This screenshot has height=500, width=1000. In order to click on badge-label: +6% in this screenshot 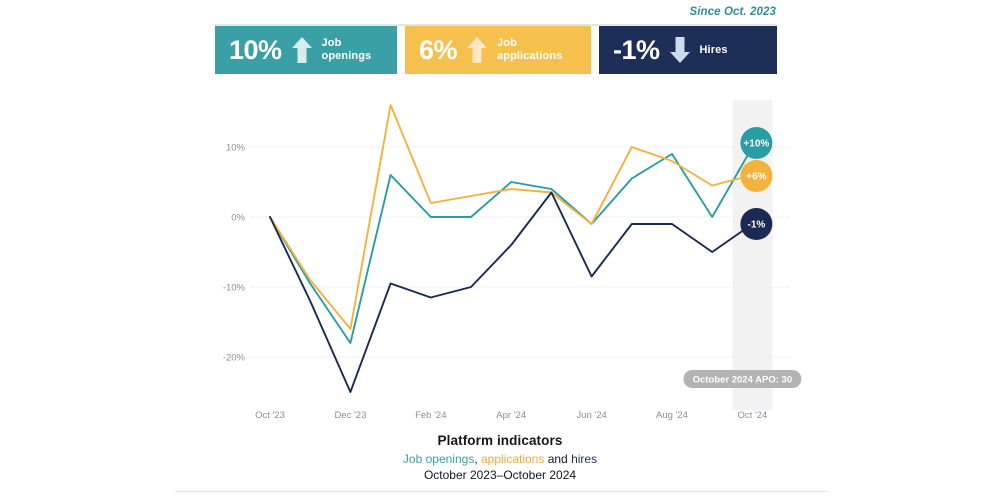, I will do `click(756, 177)`.